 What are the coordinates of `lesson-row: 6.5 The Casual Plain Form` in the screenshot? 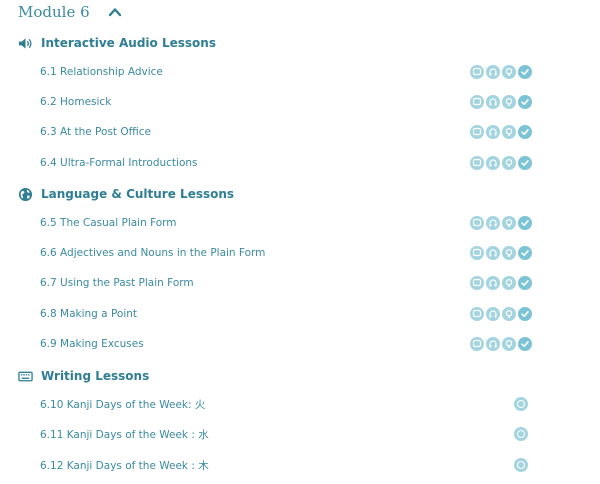 It's located at (286, 223).